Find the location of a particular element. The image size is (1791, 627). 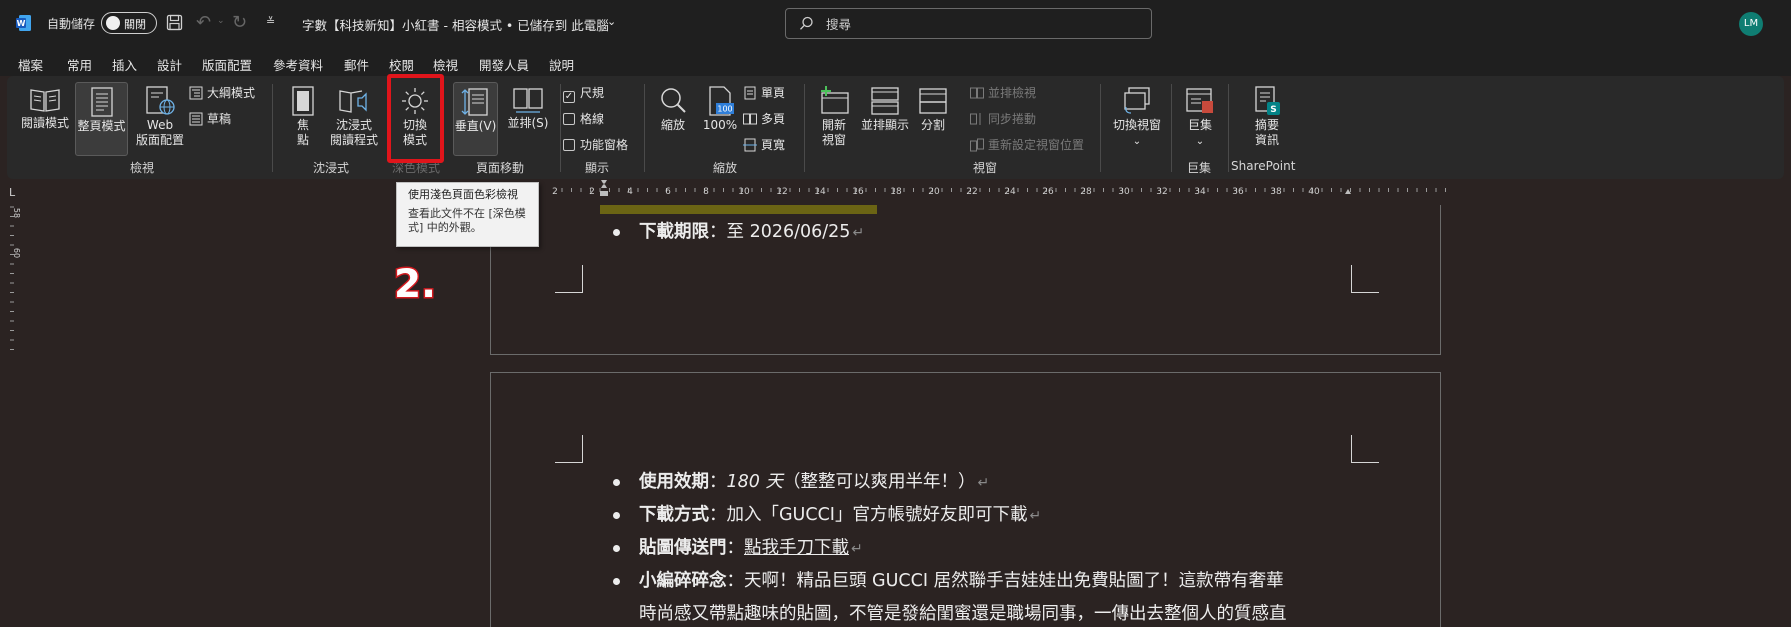

list-item: 貼圖傳送門：點我手刀下載 ↵ is located at coordinates (751, 548).